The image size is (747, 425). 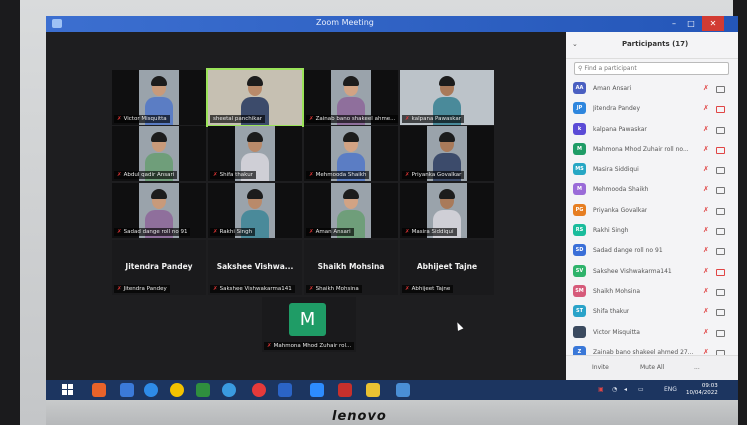 I want to click on video-tile: ✗ Aman Ansari, so click(x=351, y=210).